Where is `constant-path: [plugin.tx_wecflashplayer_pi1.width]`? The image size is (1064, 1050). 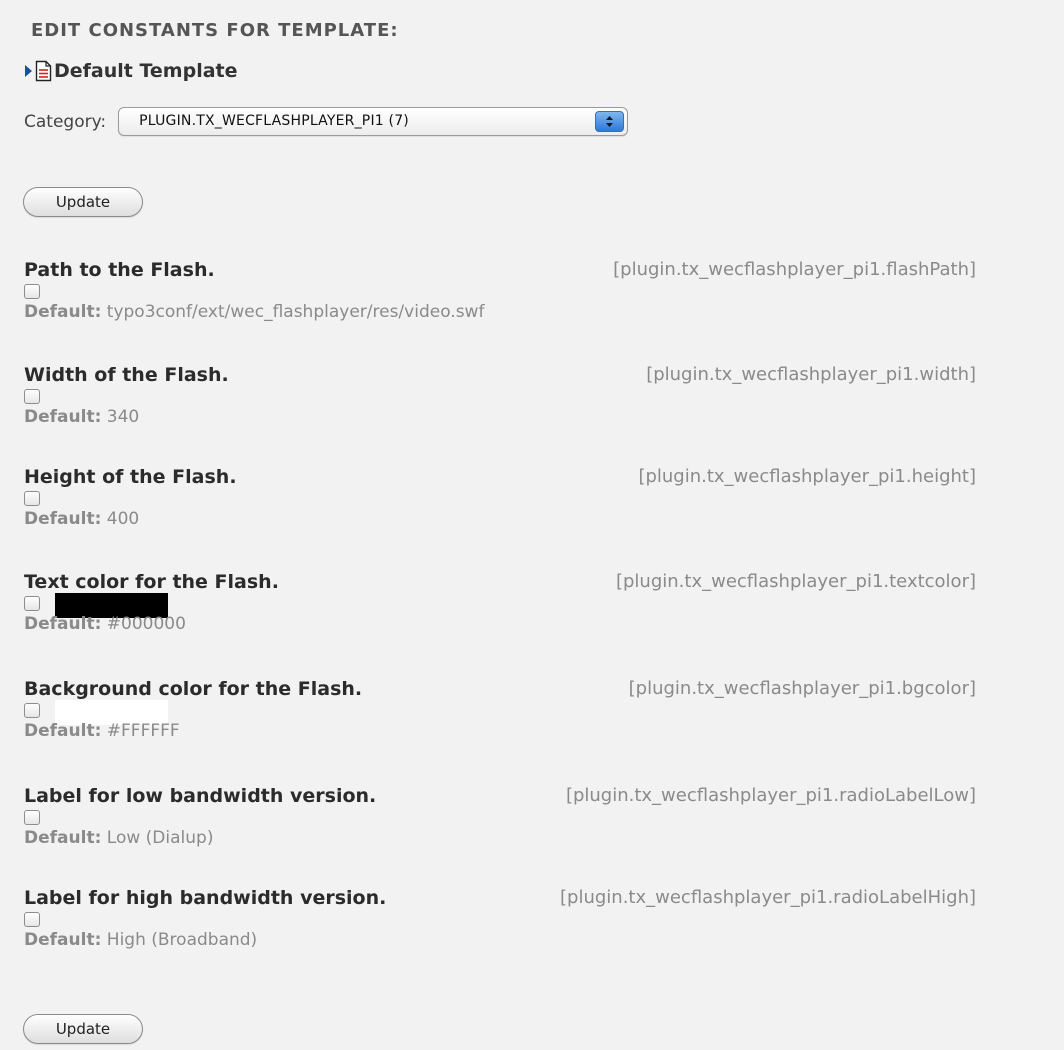
constant-path: [plugin.tx_wecflashplayer_pi1.width] is located at coordinates (811, 374).